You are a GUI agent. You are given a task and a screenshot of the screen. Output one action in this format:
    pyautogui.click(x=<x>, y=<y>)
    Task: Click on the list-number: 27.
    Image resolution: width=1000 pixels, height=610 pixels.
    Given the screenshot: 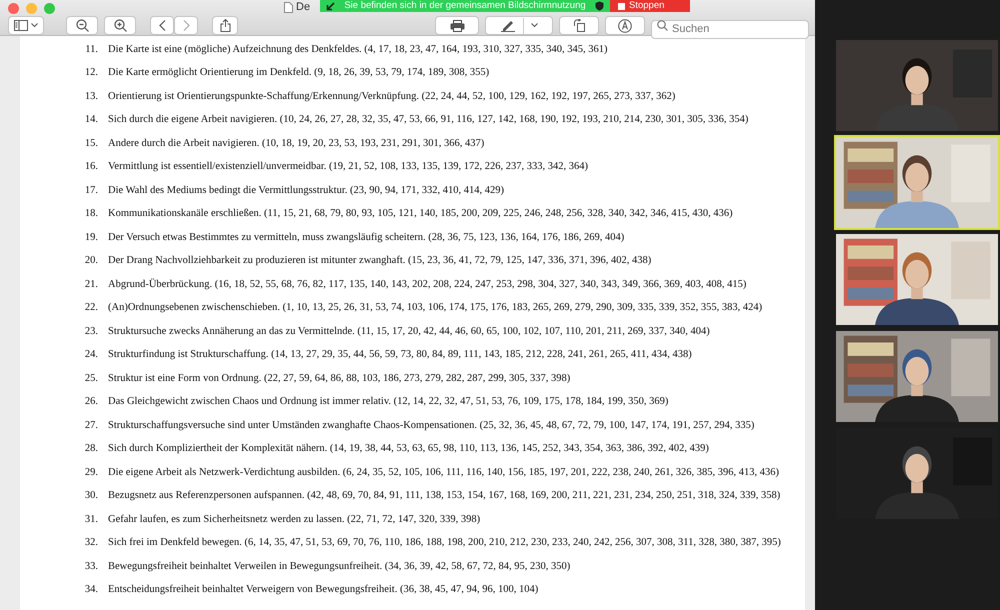 What is the action you would take?
    pyautogui.click(x=91, y=425)
    